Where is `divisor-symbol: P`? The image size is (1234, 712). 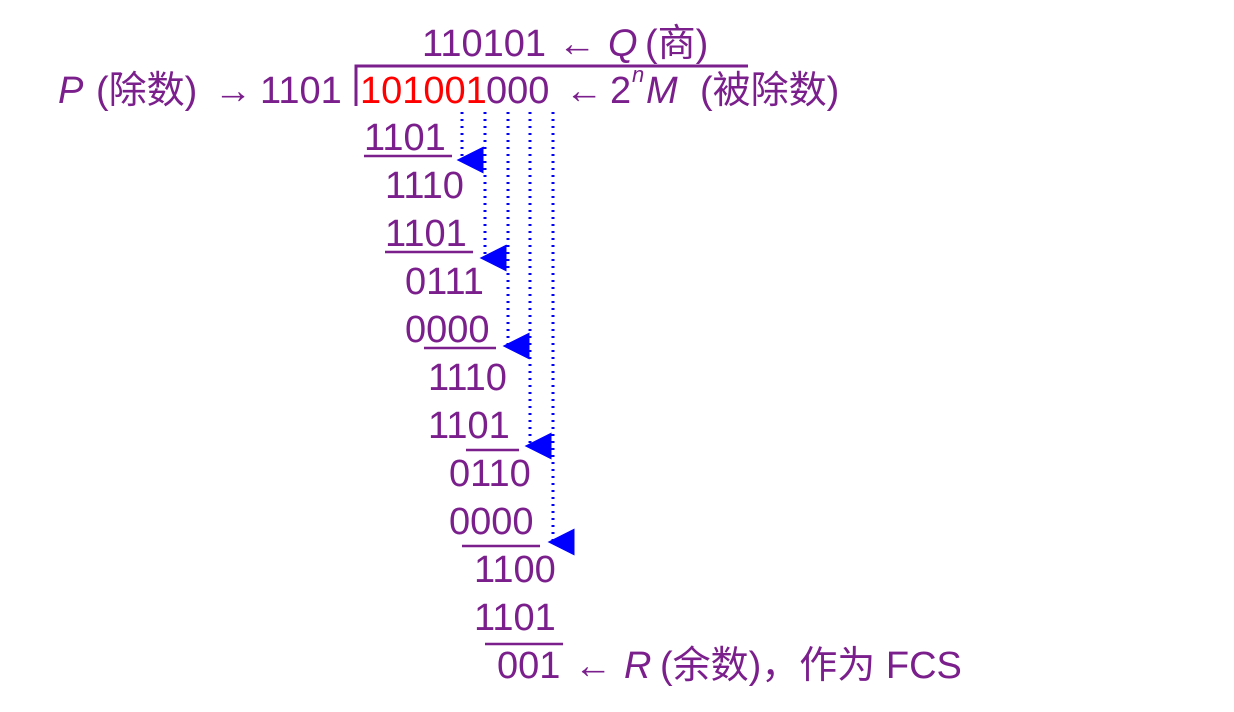 divisor-symbol: P is located at coordinates (71, 91).